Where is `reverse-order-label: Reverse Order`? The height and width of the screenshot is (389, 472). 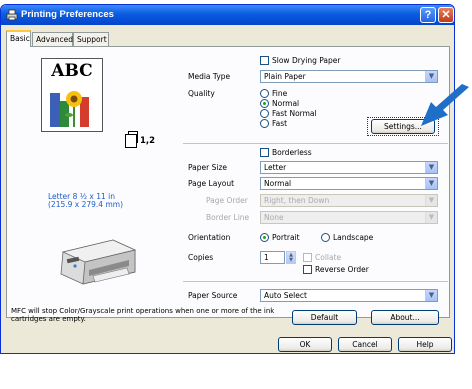 reverse-order-label: Reverse Order is located at coordinates (342, 269).